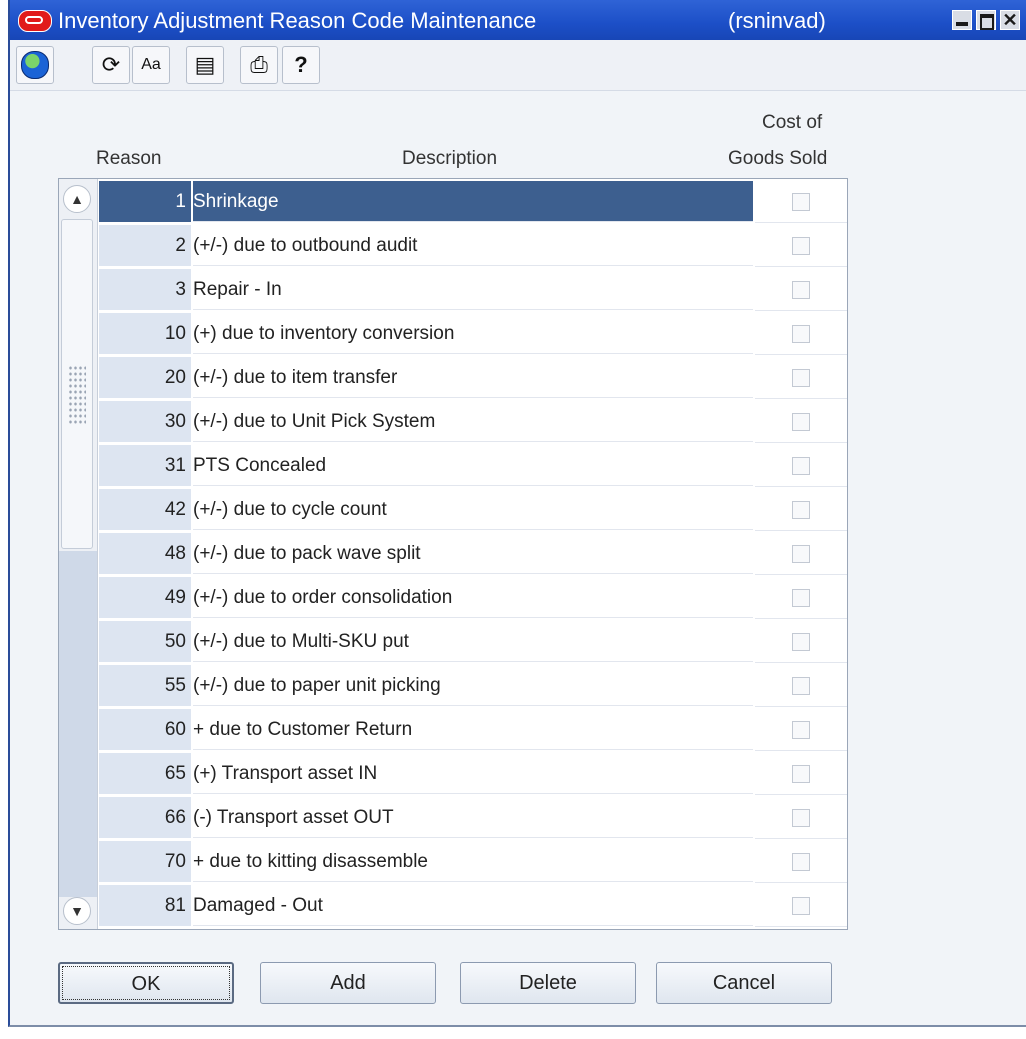  Describe the element at coordinates (473, 201) in the screenshot. I see `description-cell: Shrinkage` at that location.